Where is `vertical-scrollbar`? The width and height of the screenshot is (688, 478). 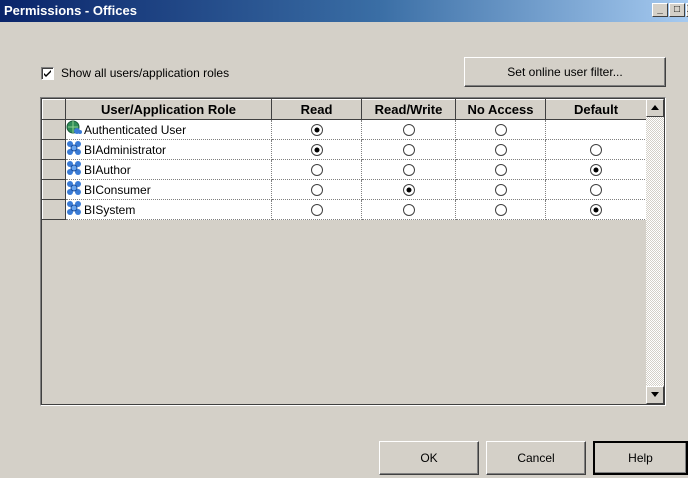 vertical-scrollbar is located at coordinates (655, 251).